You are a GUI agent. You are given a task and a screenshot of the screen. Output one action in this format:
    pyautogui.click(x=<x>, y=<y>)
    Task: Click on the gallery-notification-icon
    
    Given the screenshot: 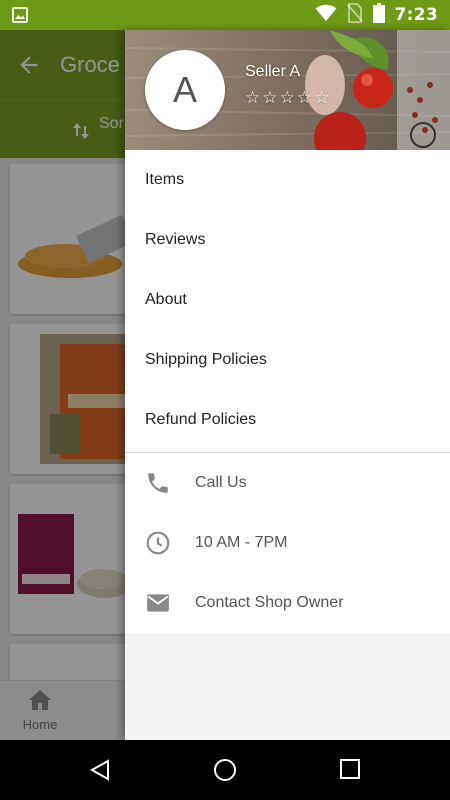 What is the action you would take?
    pyautogui.click(x=20, y=17)
    